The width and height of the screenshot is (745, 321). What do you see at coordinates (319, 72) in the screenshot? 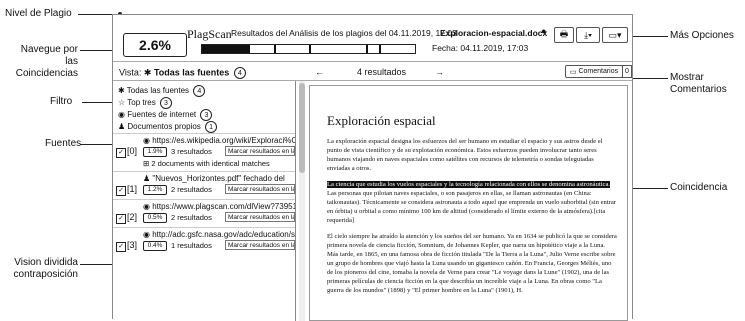
I see `prev-match-button: ←` at bounding box center [319, 72].